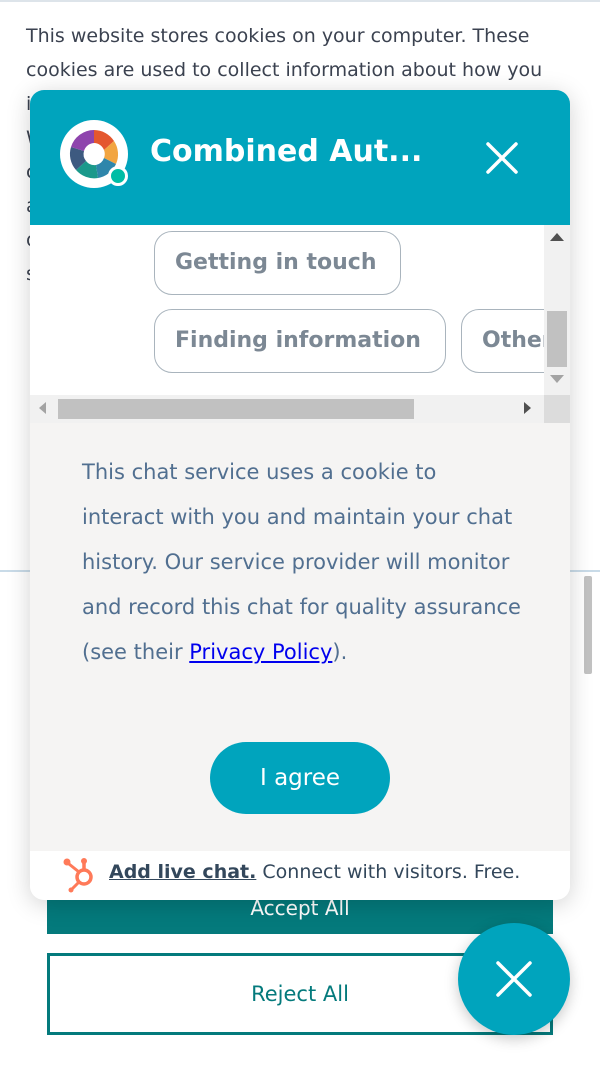 The image size is (600, 1065). Describe the element at coordinates (588, 625) in the screenshot. I see `cookie-scrollbar` at that location.